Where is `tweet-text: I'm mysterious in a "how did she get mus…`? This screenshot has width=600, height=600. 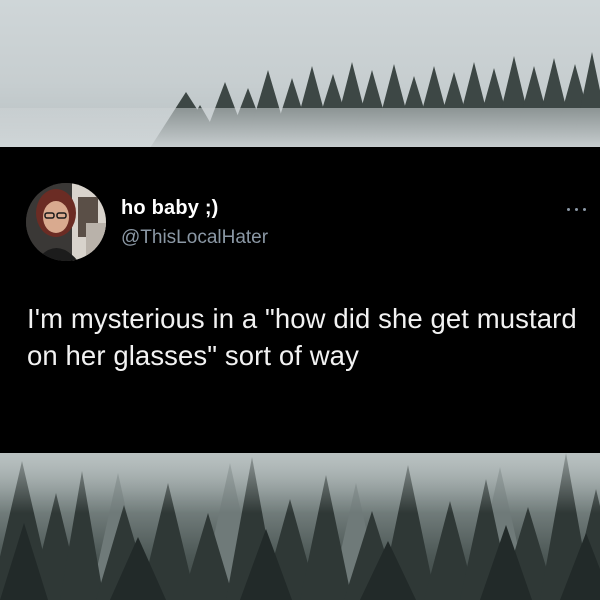 tweet-text: I'm mysterious in a "how did she get mus… is located at coordinates (302, 337).